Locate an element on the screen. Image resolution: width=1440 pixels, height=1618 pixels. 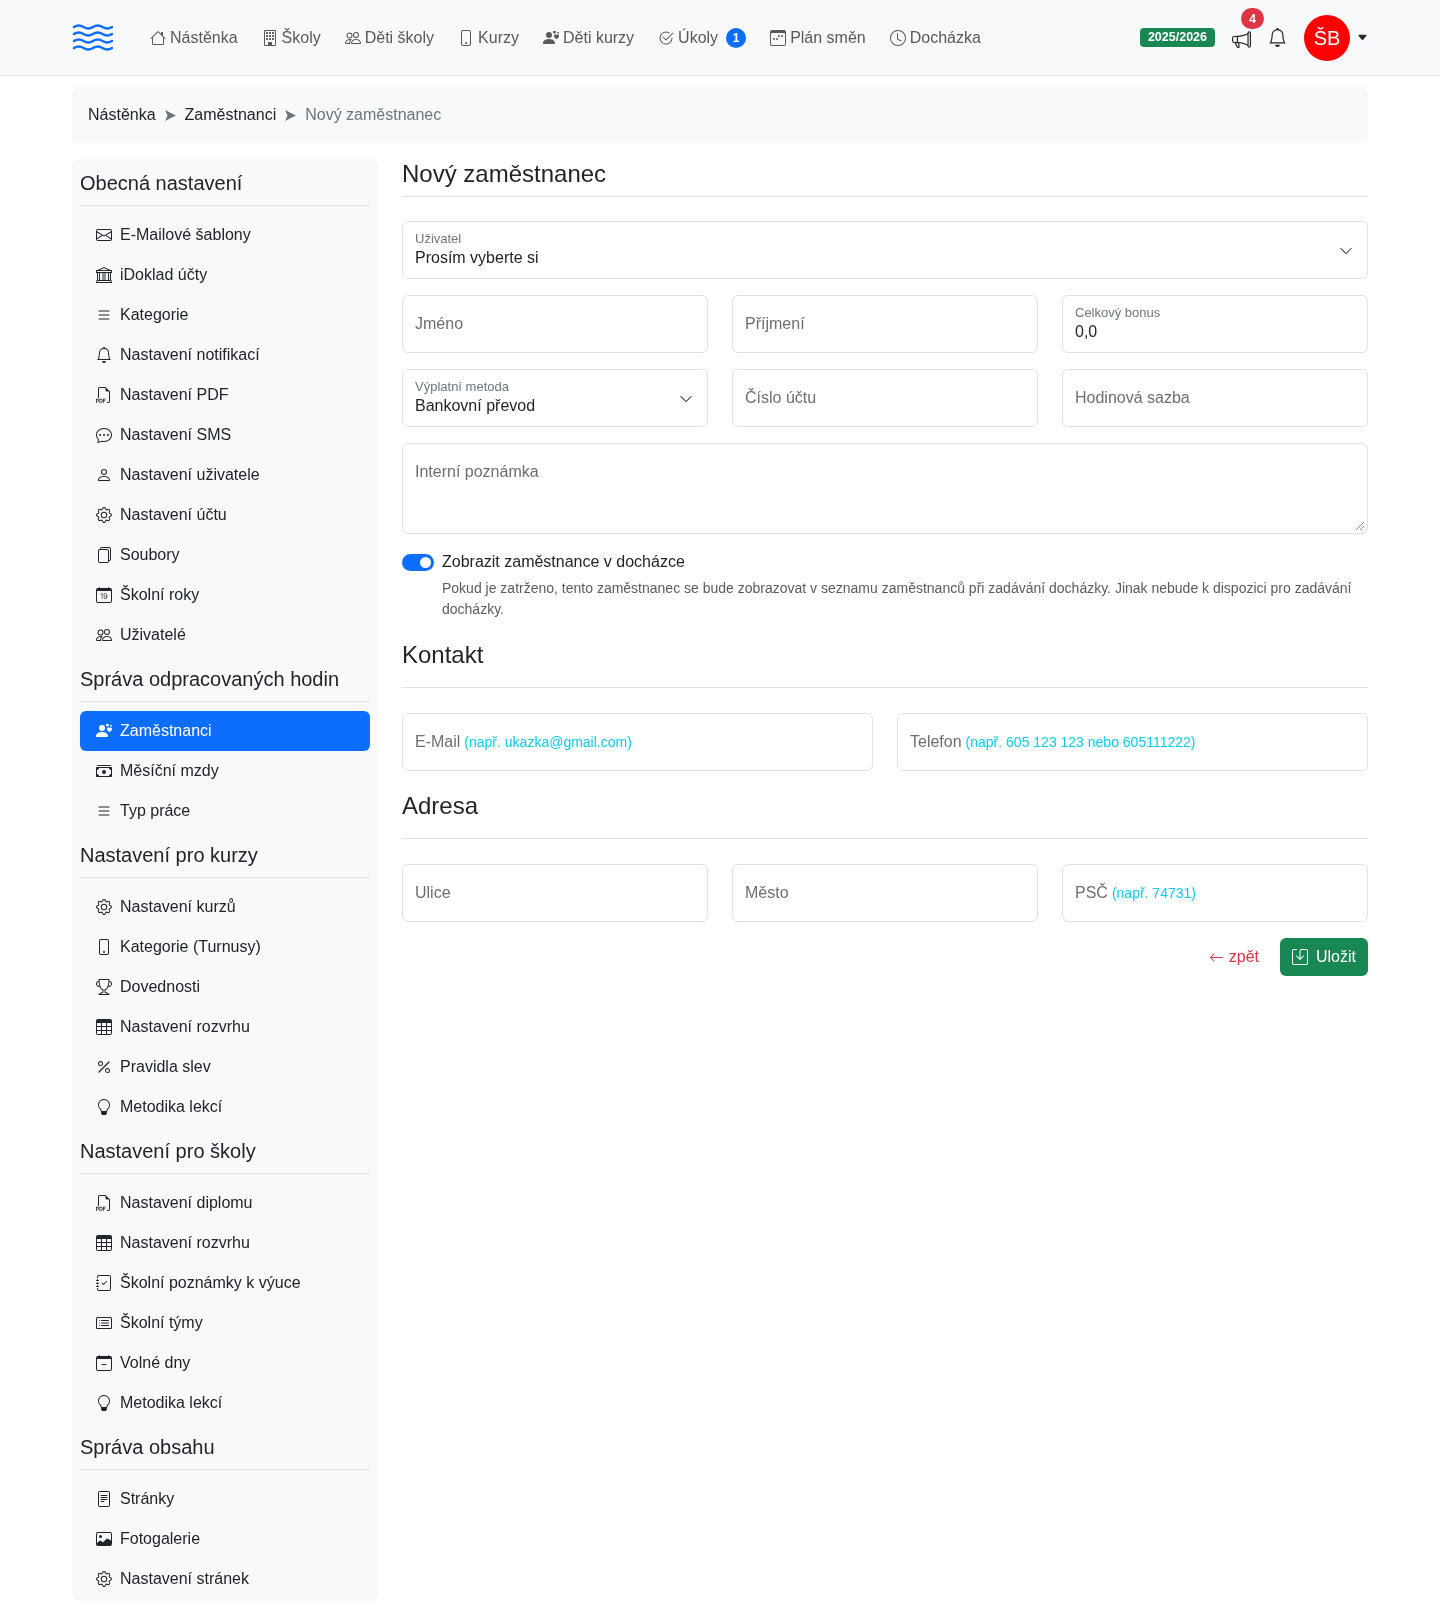
nav-link: Docházka is located at coordinates (935, 37).